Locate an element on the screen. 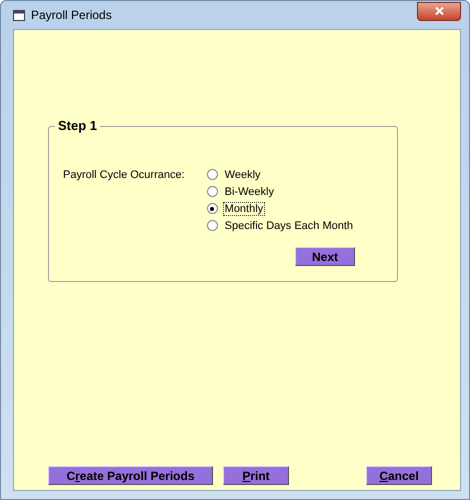 The height and width of the screenshot is (500, 470). next-button: Next is located at coordinates (325, 256).